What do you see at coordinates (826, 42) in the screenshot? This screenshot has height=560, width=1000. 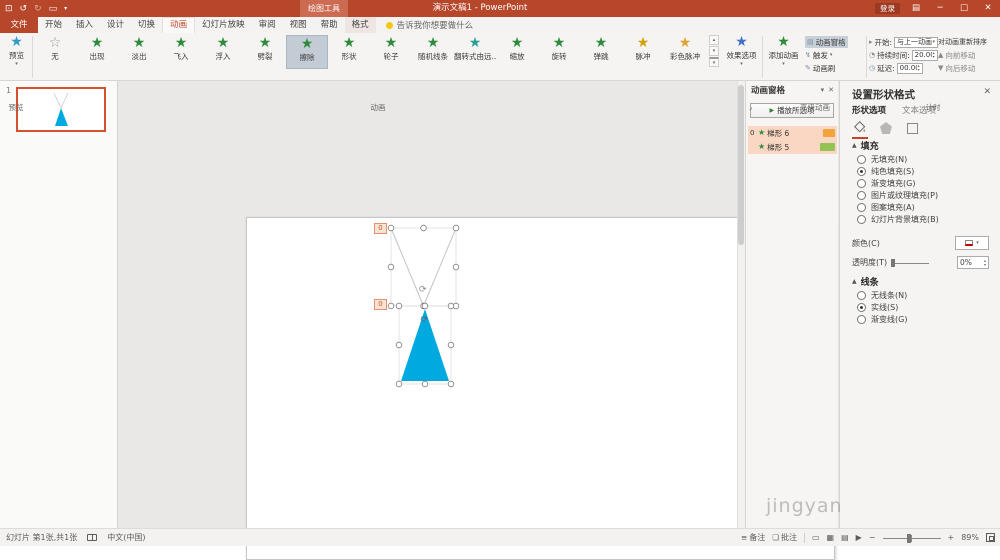 I see `animation-pane-button: ▤ 动画窗格` at bounding box center [826, 42].